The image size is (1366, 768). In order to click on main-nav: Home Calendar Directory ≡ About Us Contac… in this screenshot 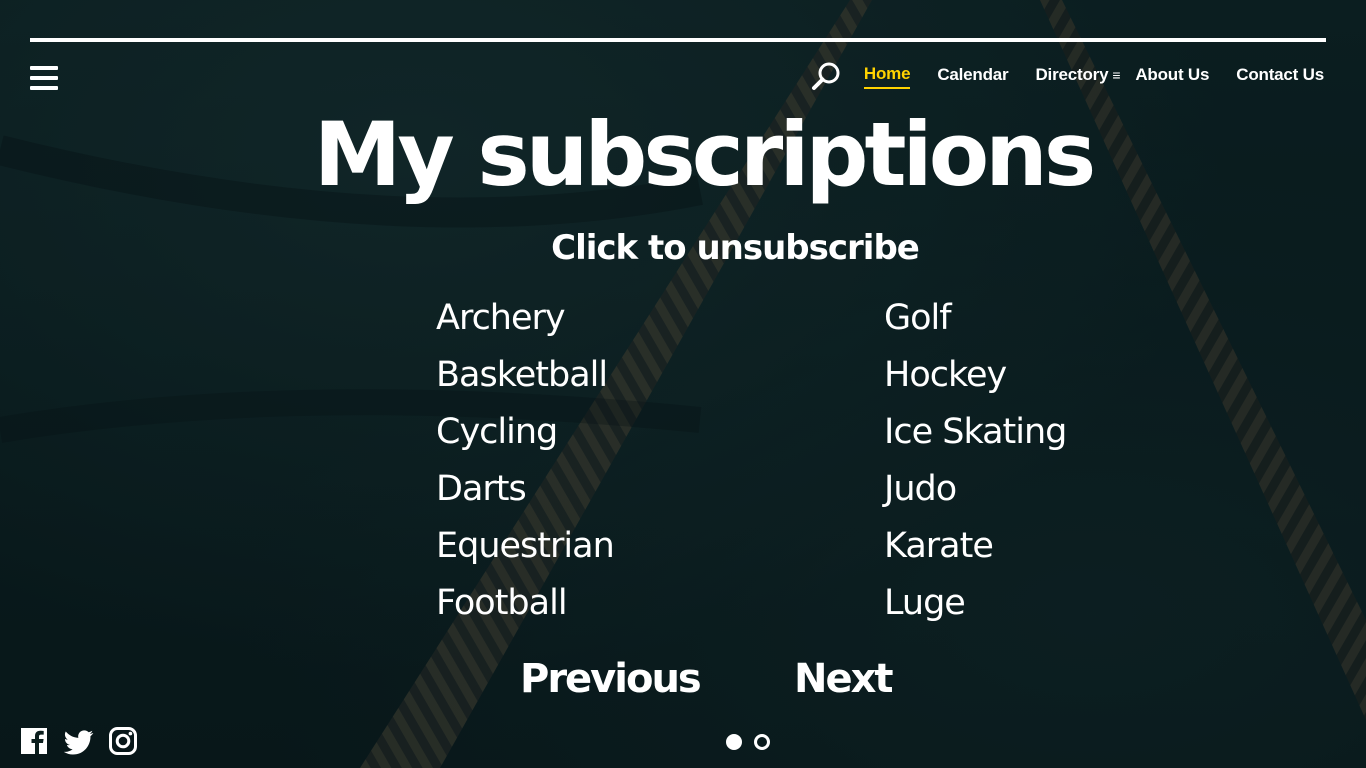, I will do `click(1067, 76)`.